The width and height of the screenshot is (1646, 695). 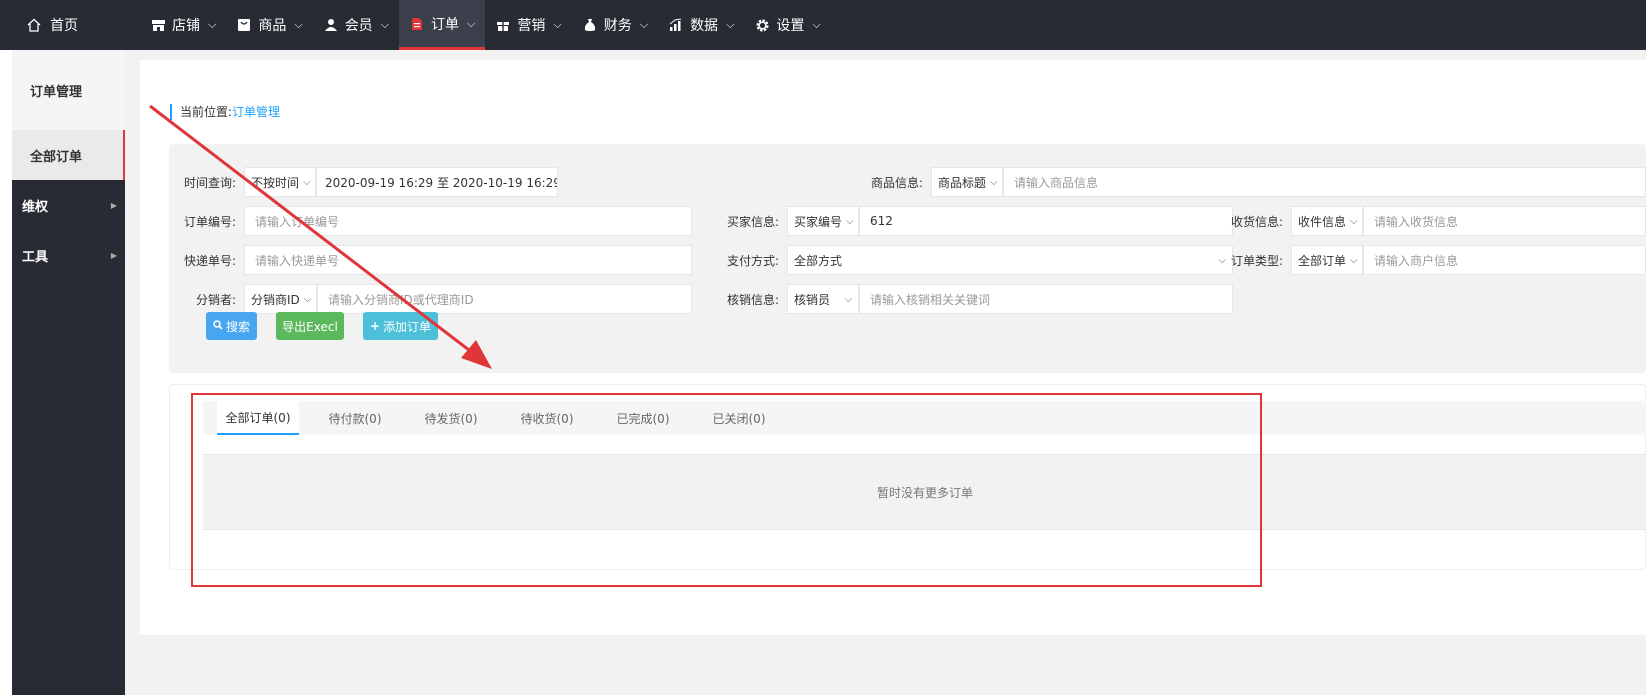 I want to click on buyer-mode-value: 买家编号, so click(x=818, y=221).